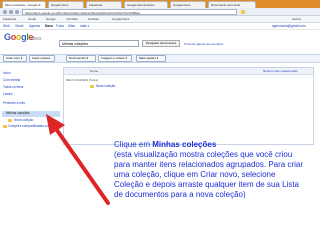 Image resolution: width=320 pixels, height=244 pixels. Describe the element at coordinates (133, 144) in the screenshot. I see `callout-prefix: Clique em` at that location.